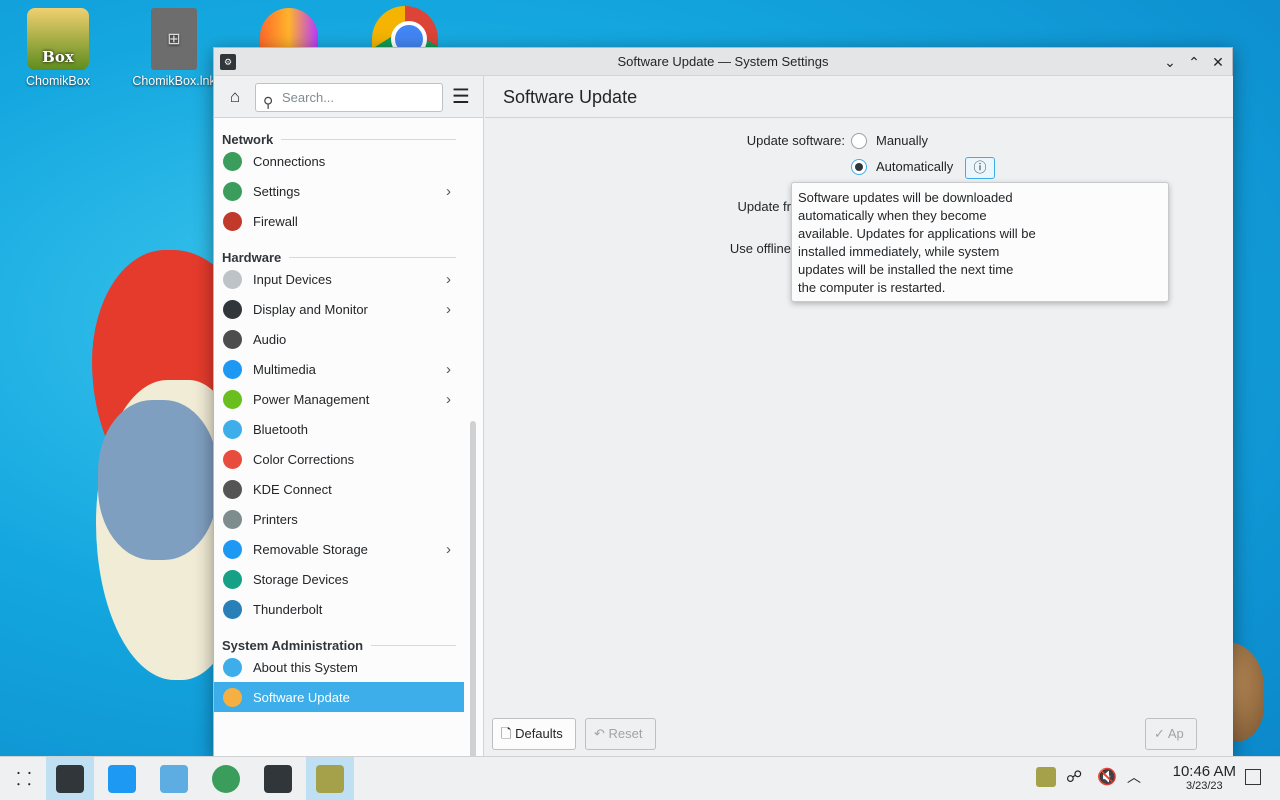  What do you see at coordinates (232, 667) in the screenshot?
I see `info-icon` at bounding box center [232, 667].